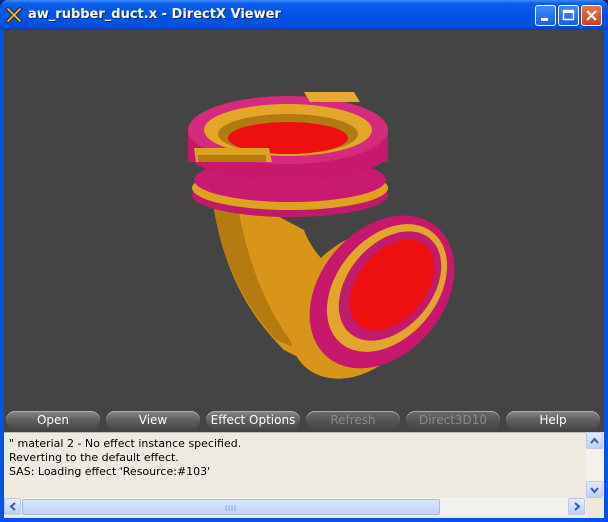 This screenshot has width=608, height=522. I want to click on effect-options-button: Effect Options, so click(253, 420).